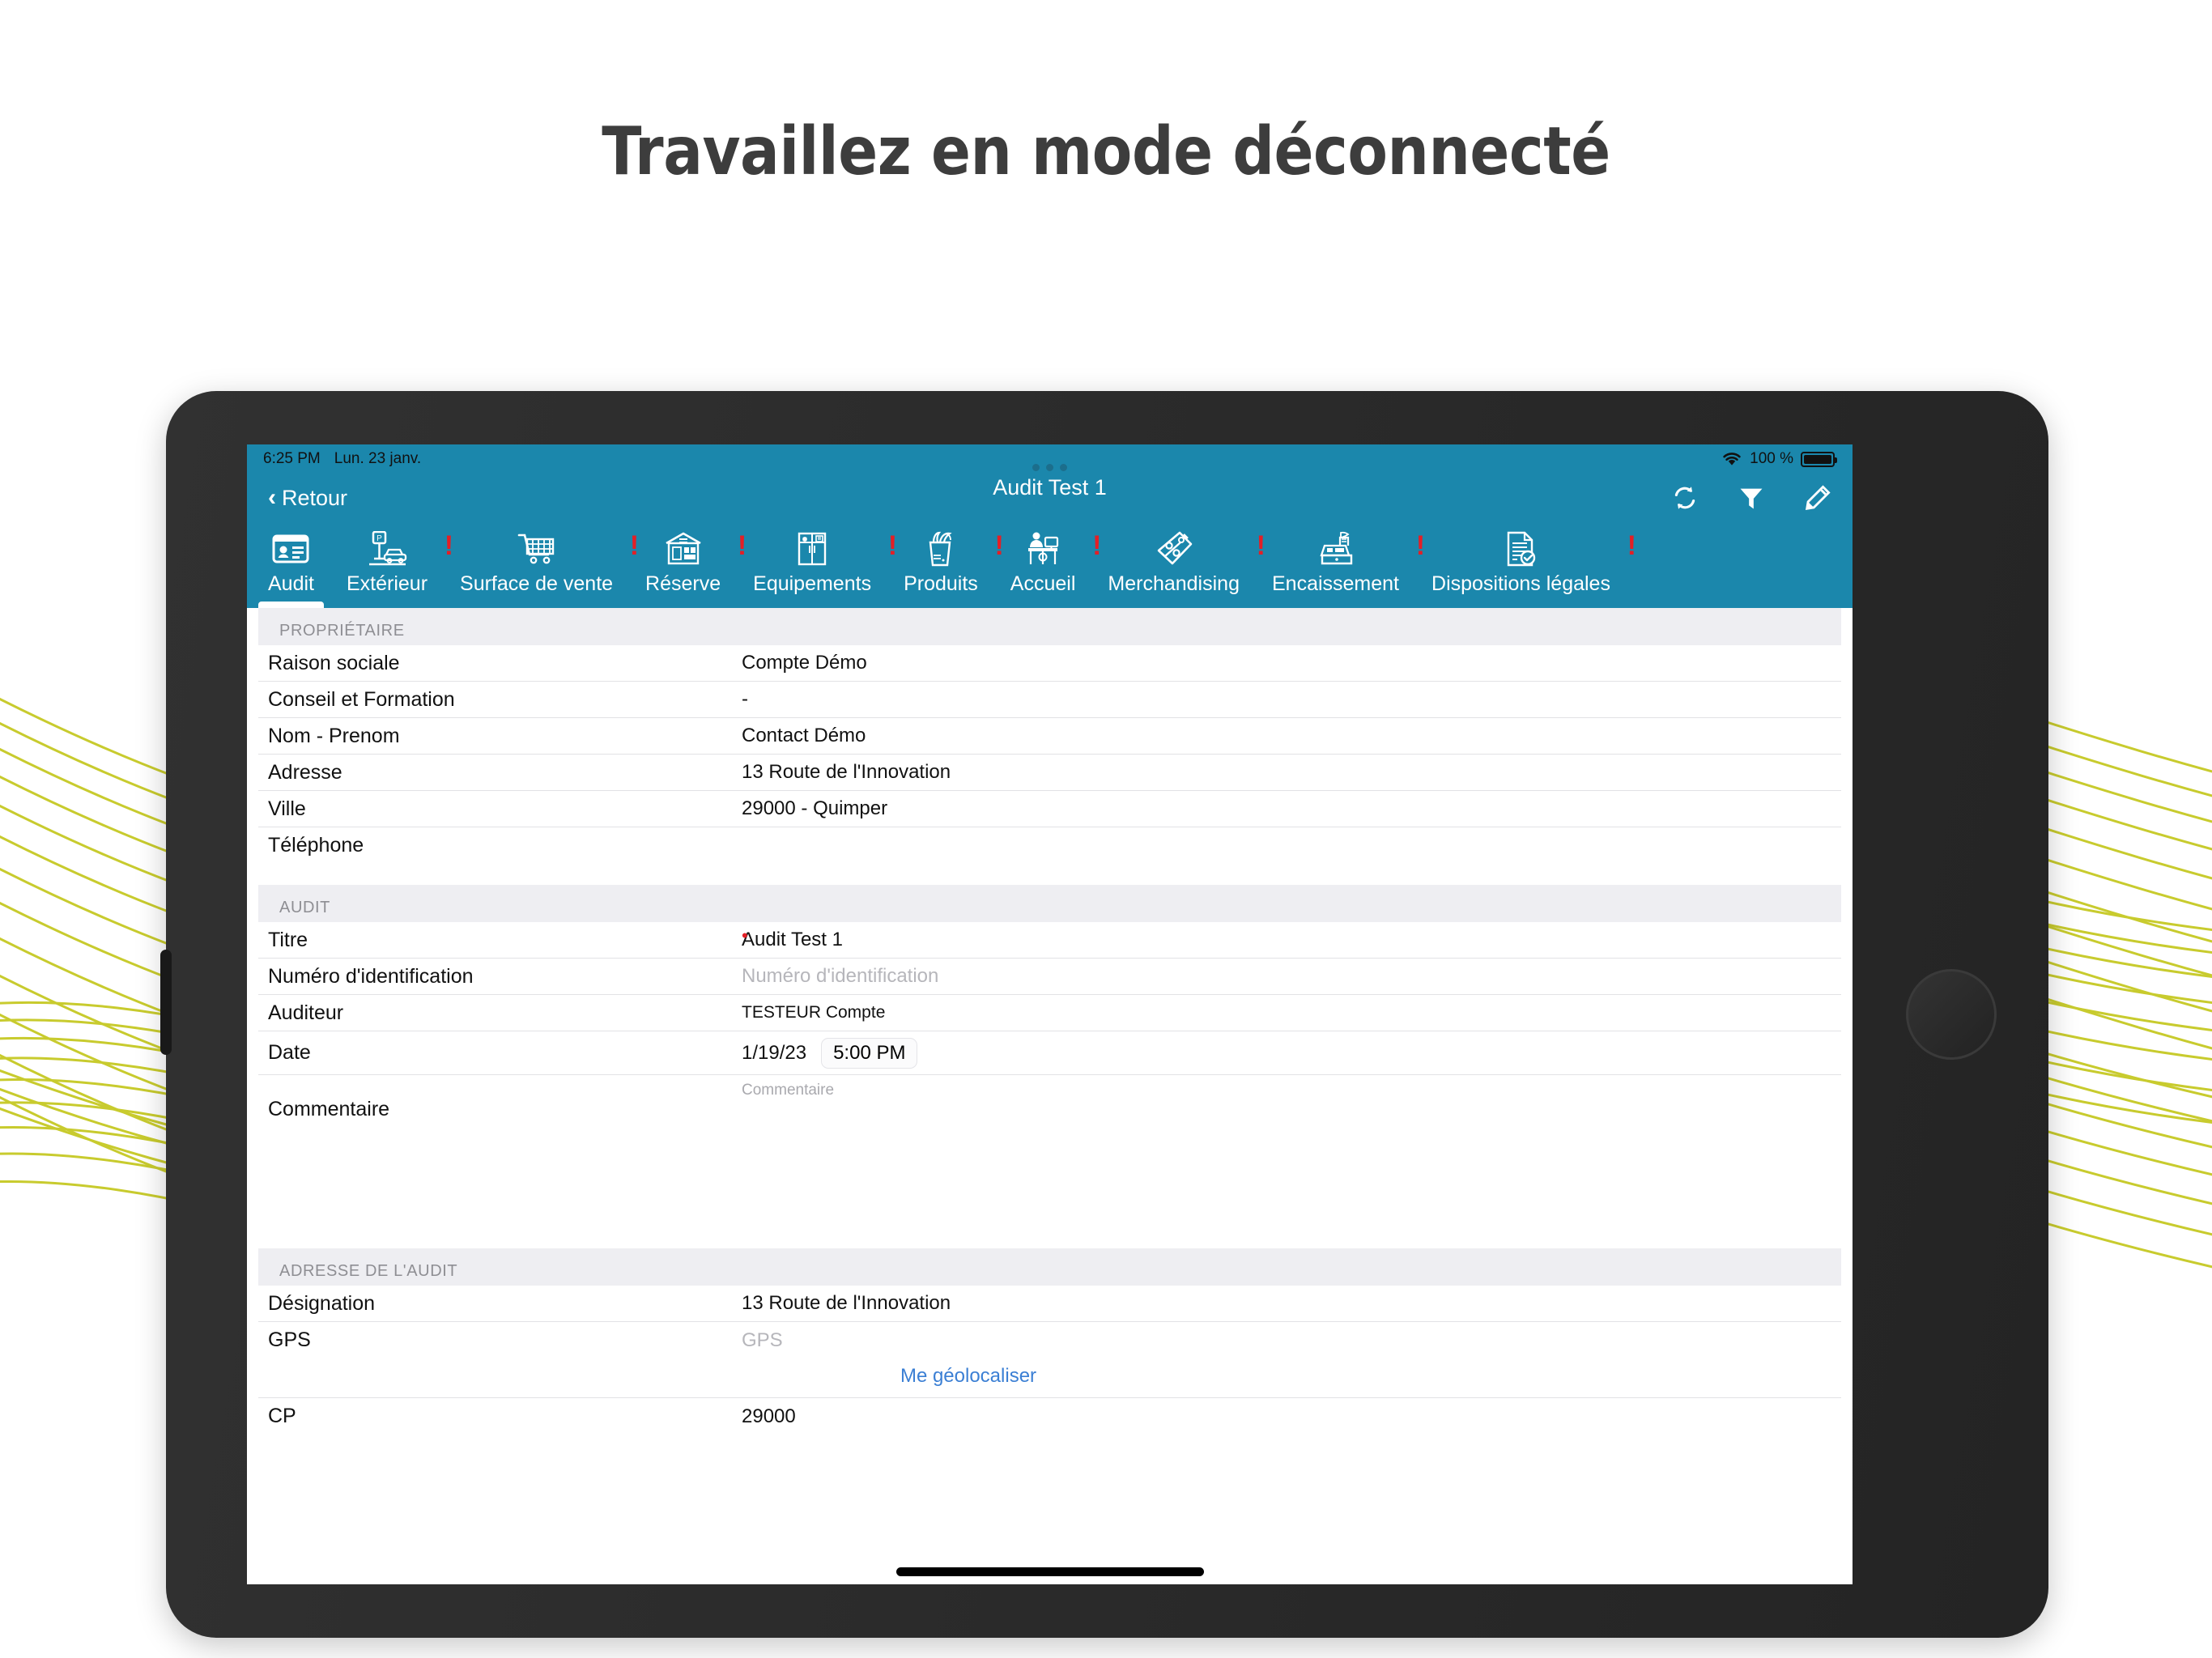  Describe the element at coordinates (536, 549) in the screenshot. I see `shopping-cart-icon` at that location.